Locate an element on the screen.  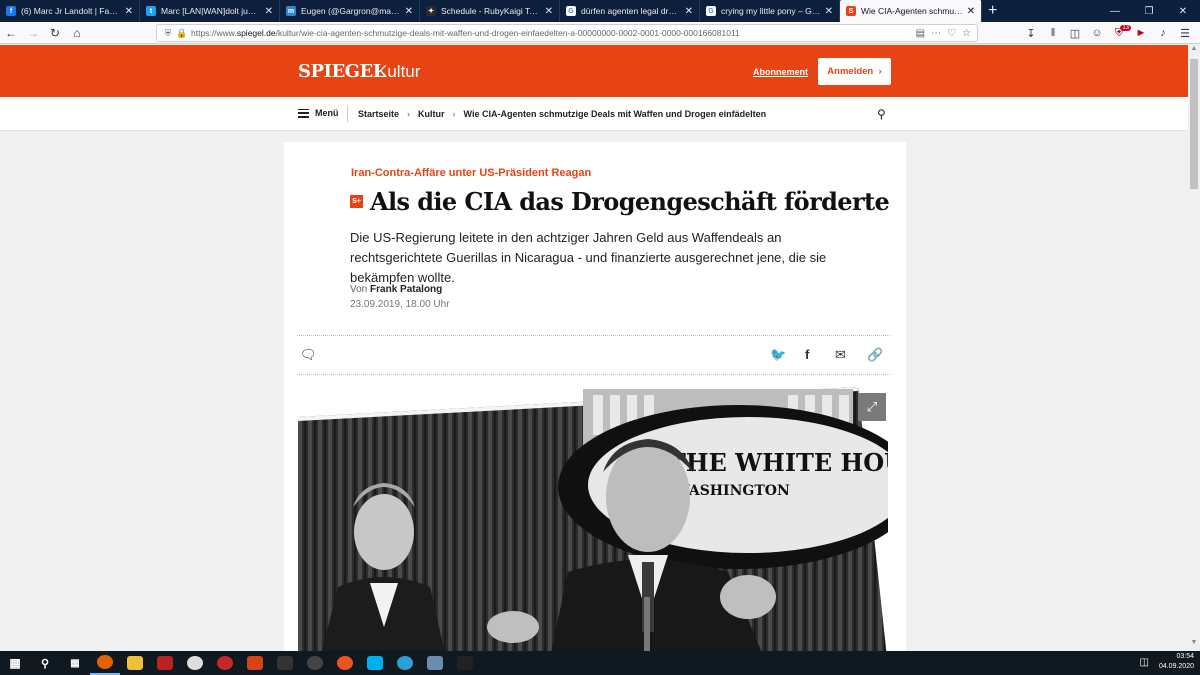
sign-text-line2: WASHINGTON is located at coordinates (731, 491).